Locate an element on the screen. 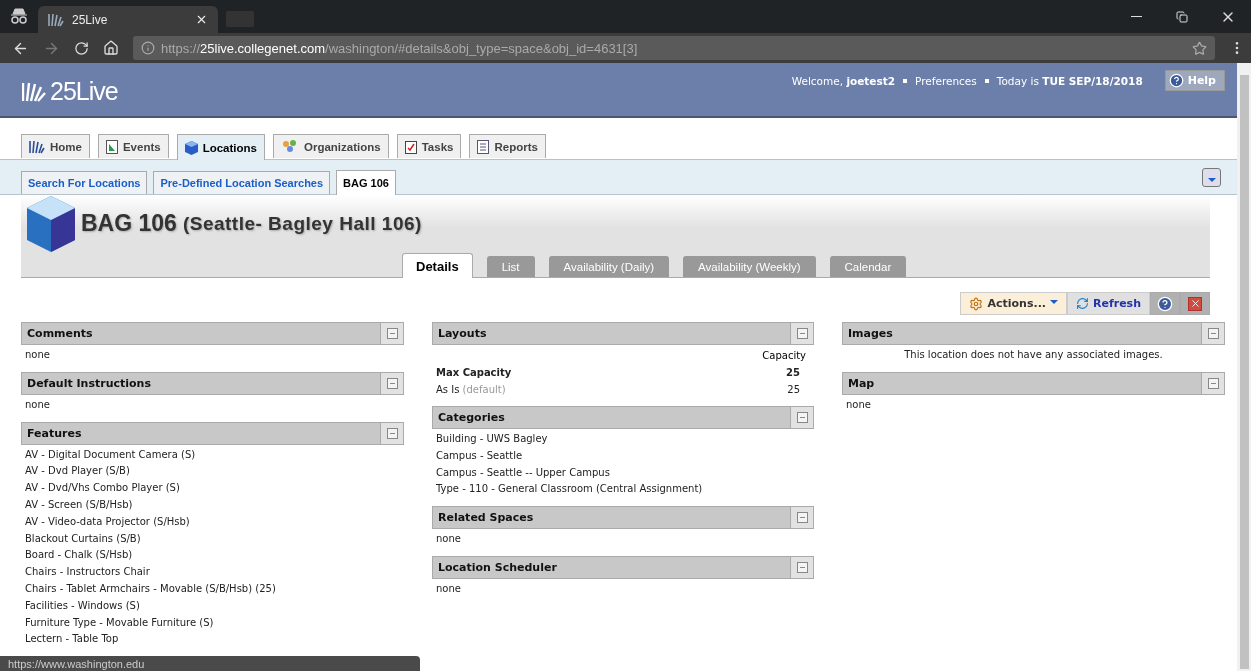 The width and height of the screenshot is (1251, 671). panel-text: Building - UWS Bagley is located at coordinates (492, 439).